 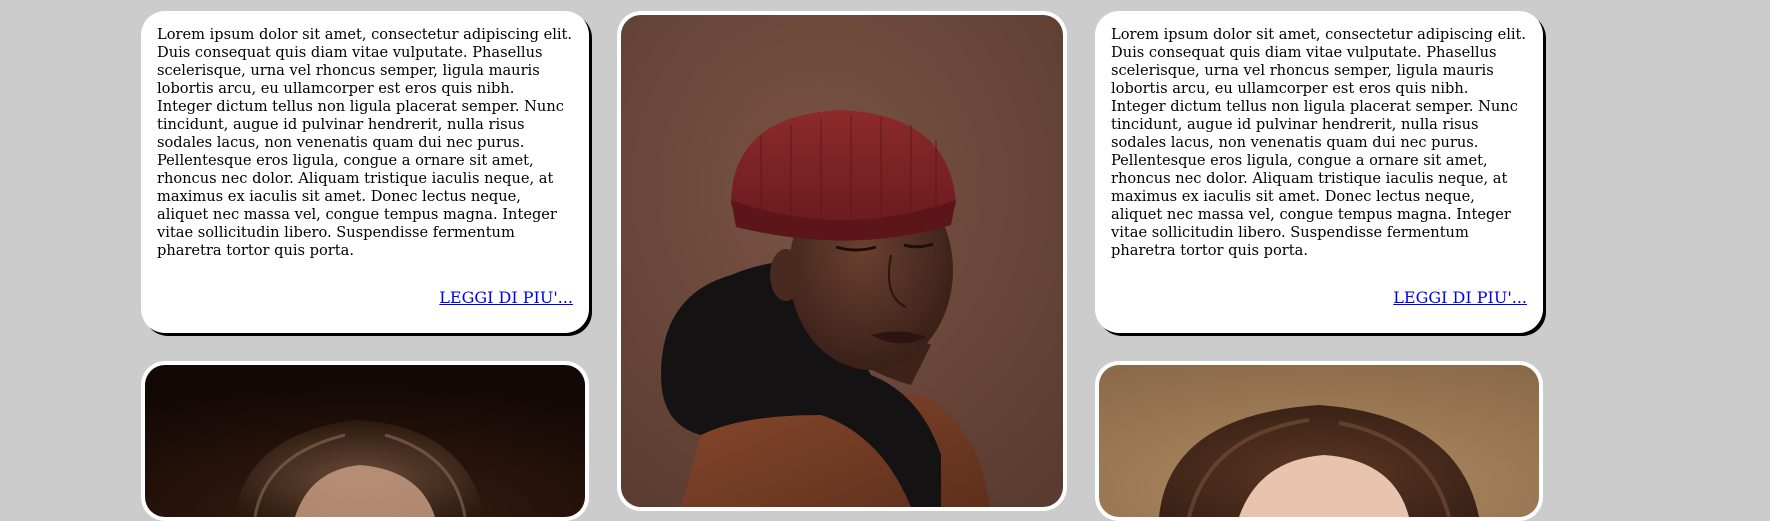 I want to click on portrait-photo-woman-warm, so click(x=1319, y=441).